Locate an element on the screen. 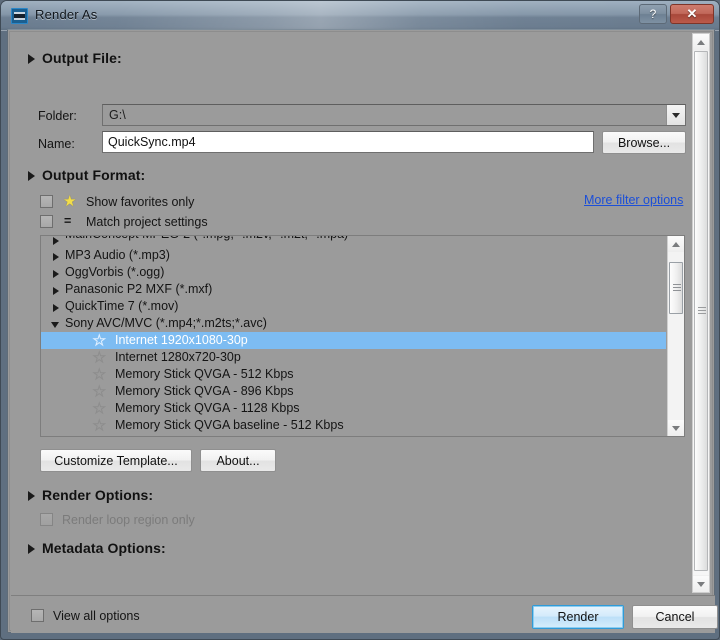 This screenshot has width=720, height=640. list-item-label: Sony AVC/MVC (*.mp4;*.m2ts;*.avc) is located at coordinates (166, 323).